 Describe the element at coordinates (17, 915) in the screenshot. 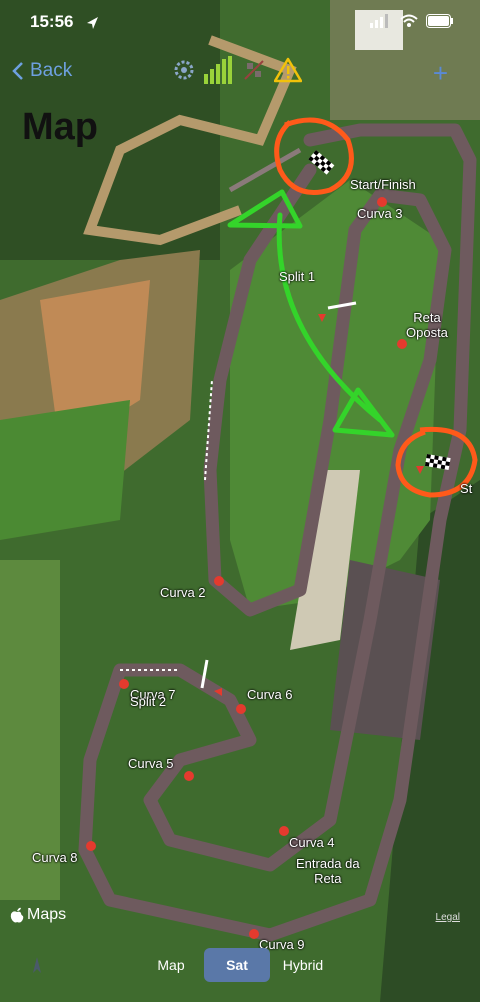

I see `apple-logo-icon` at that location.